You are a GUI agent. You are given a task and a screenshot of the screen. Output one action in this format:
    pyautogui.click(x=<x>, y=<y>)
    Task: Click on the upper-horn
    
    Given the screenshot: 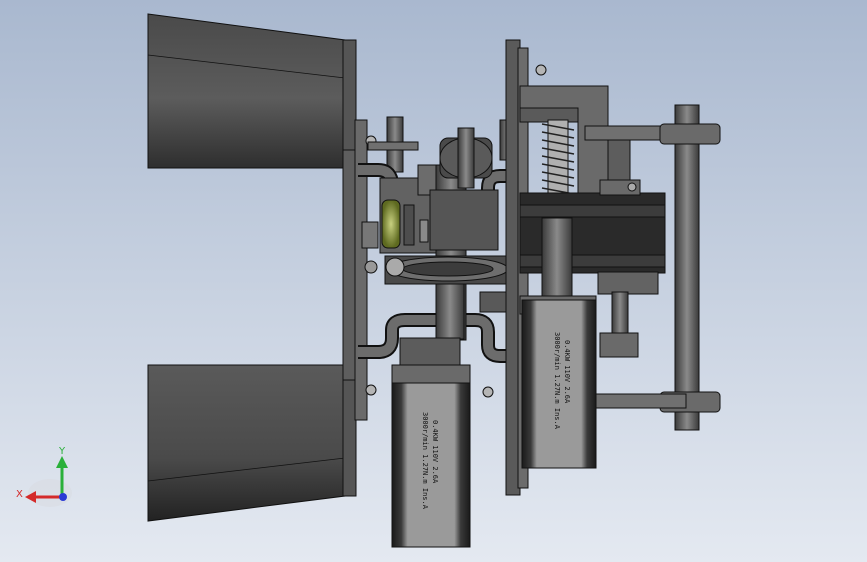 What is the action you would take?
    pyautogui.click(x=252, y=91)
    